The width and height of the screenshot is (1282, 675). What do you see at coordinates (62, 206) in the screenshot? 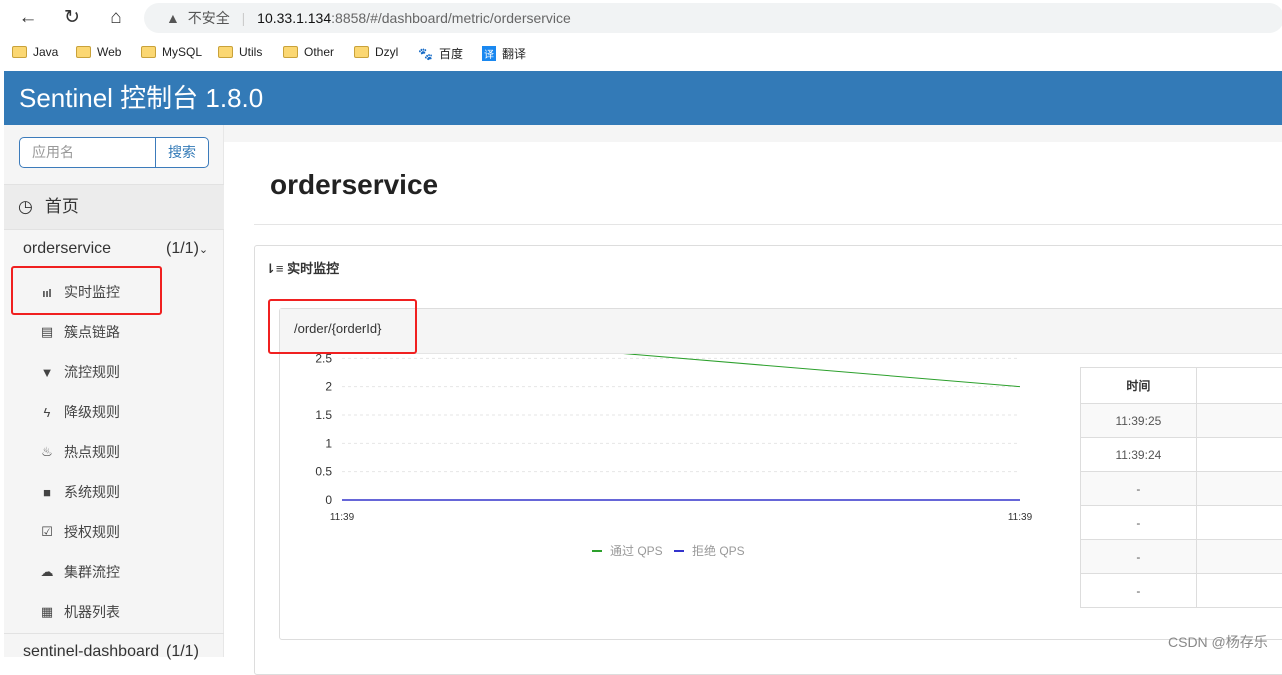
I see `home-label: 首页` at bounding box center [62, 206].